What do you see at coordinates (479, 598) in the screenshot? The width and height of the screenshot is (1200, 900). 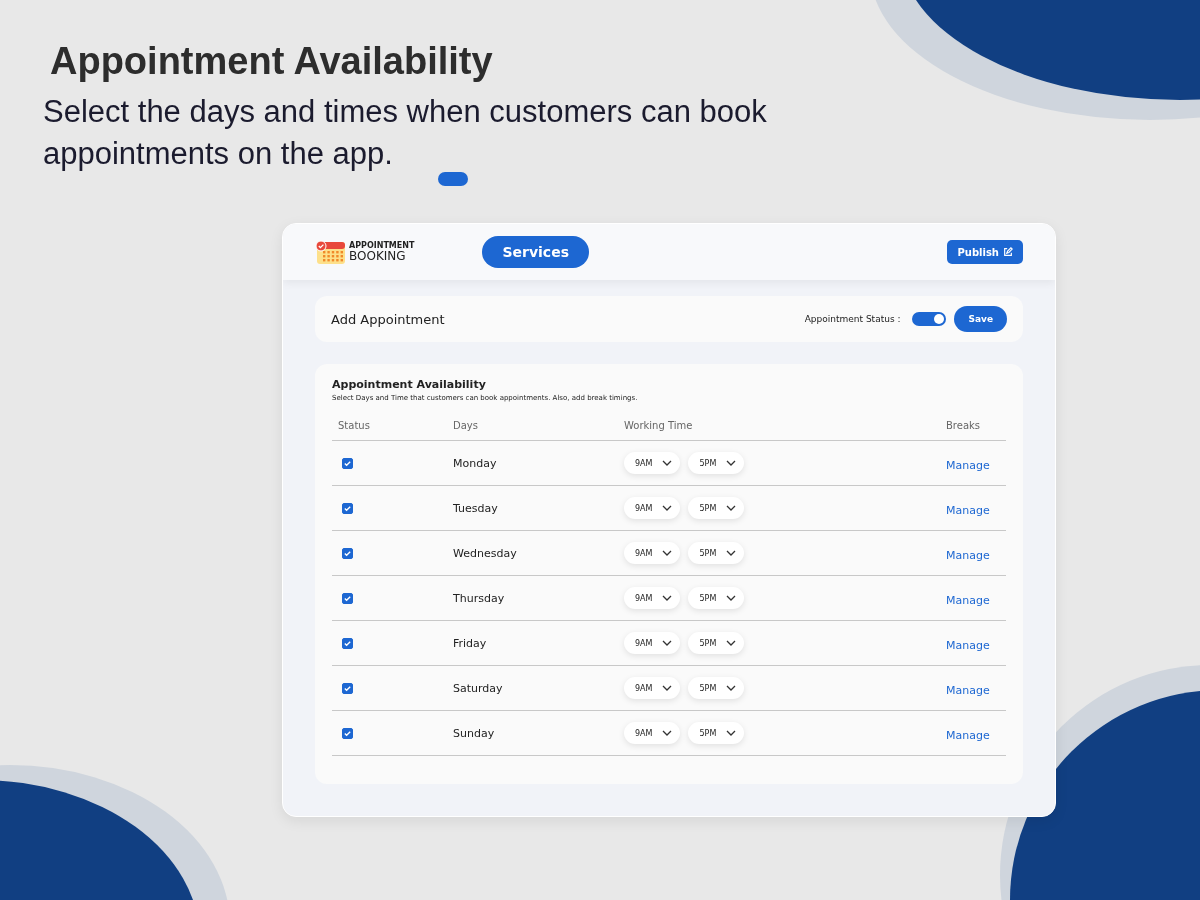 I see `day-name: Thursday` at bounding box center [479, 598].